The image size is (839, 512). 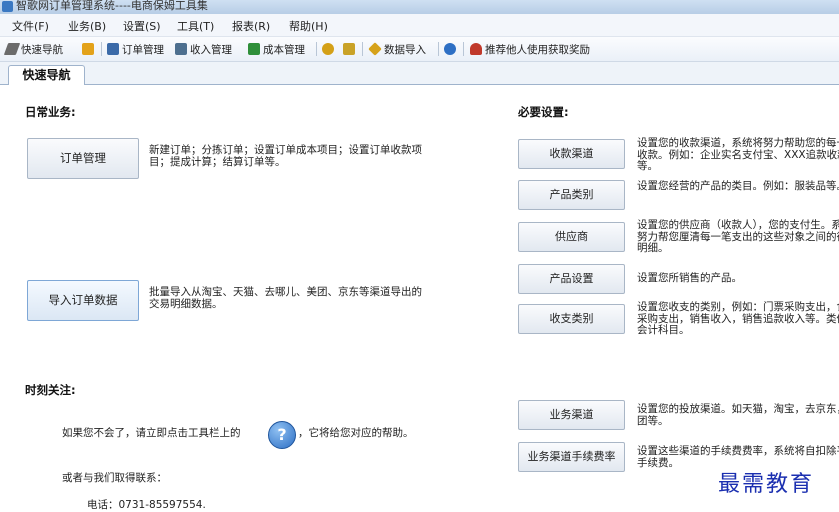 What do you see at coordinates (146, 505) in the screenshot?
I see `contact-phone: 电话：0731-85597554.` at bounding box center [146, 505].